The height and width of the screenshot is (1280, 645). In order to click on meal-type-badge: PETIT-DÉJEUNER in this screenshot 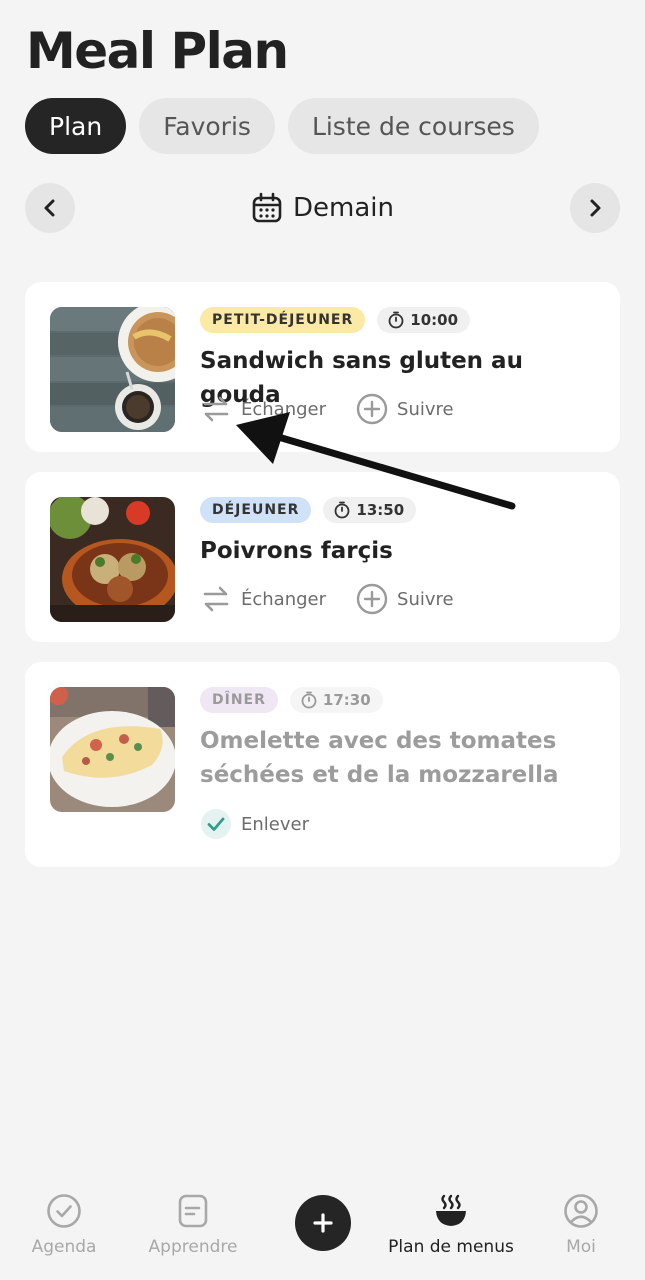, I will do `click(283, 320)`.